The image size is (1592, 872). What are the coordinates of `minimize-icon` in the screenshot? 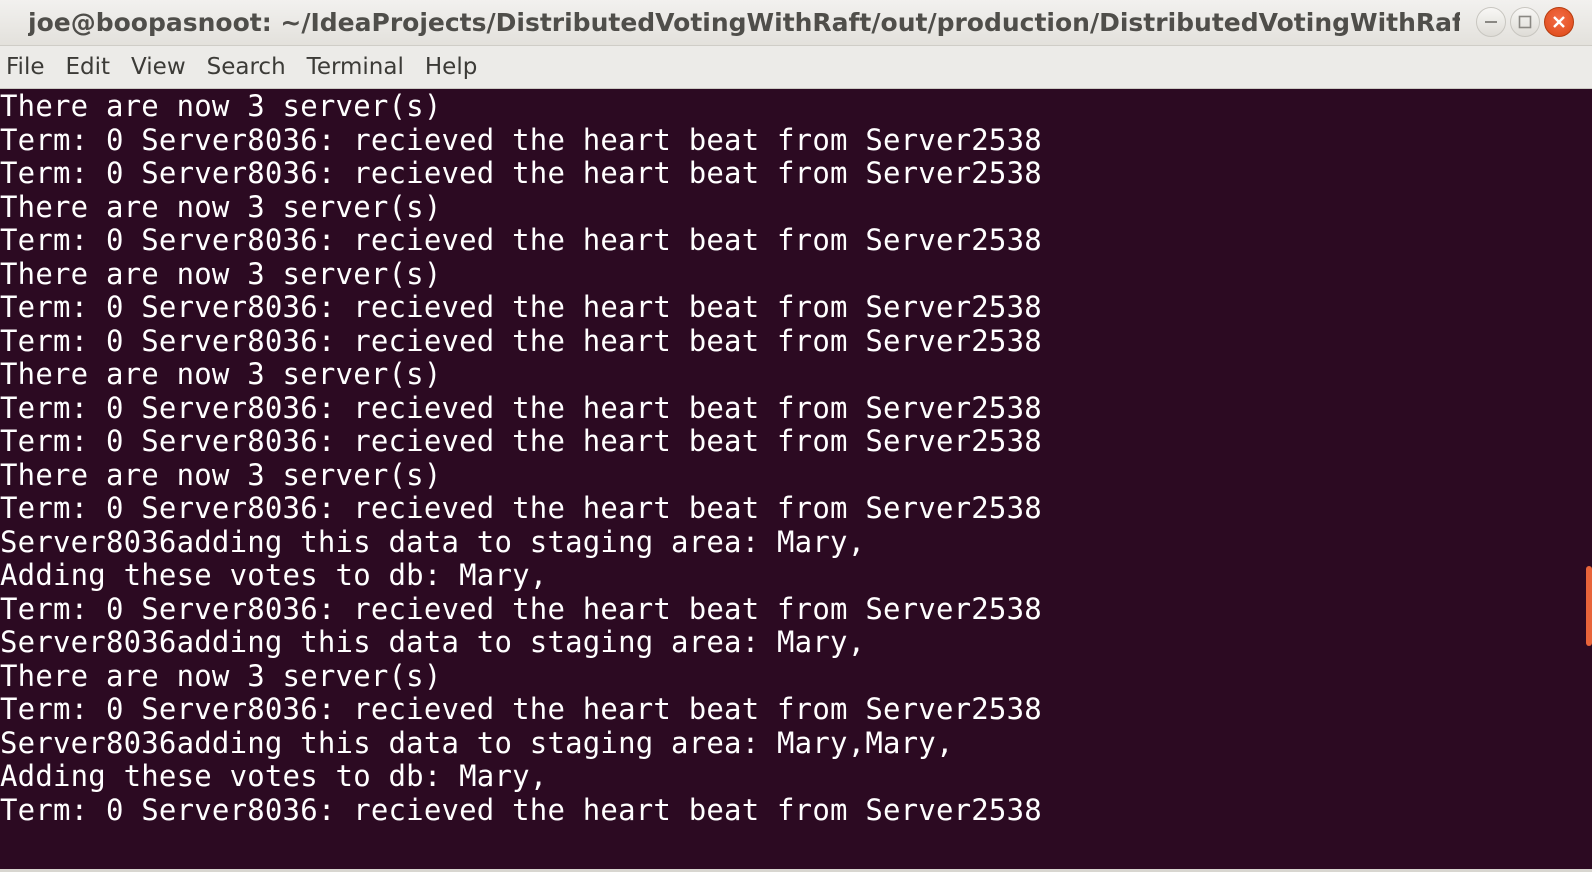 It's located at (1491, 22).